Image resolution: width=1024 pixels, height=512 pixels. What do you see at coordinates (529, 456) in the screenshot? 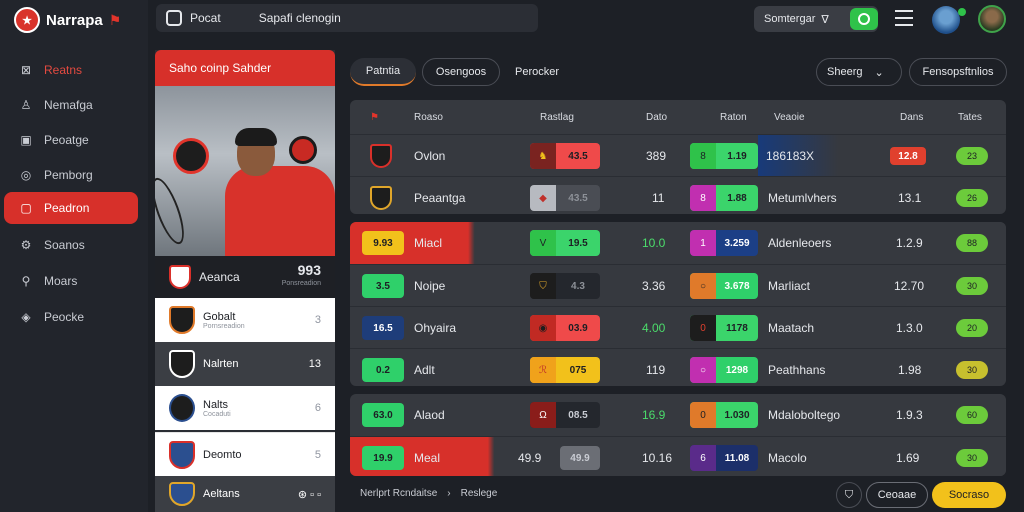
I see `odds-value: 49.9` at bounding box center [529, 456].